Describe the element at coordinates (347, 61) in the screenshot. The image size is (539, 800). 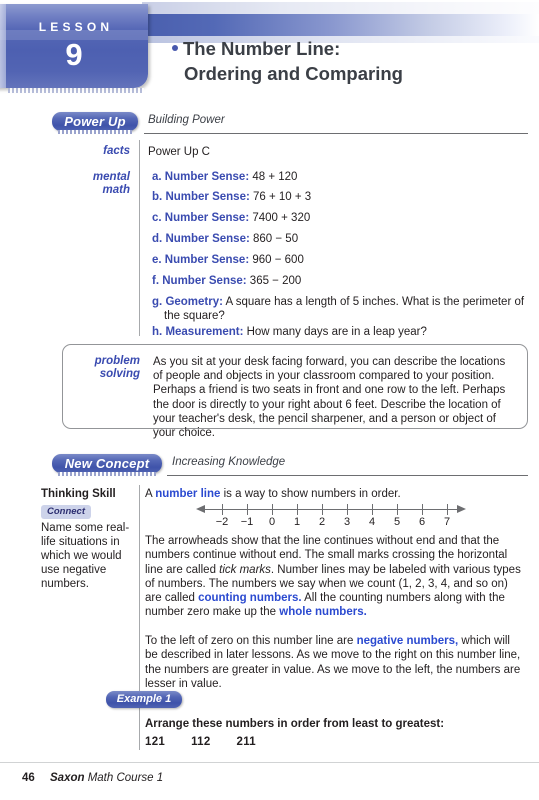
I see `page-title: The Number Line: Ordering and Comparing` at that location.